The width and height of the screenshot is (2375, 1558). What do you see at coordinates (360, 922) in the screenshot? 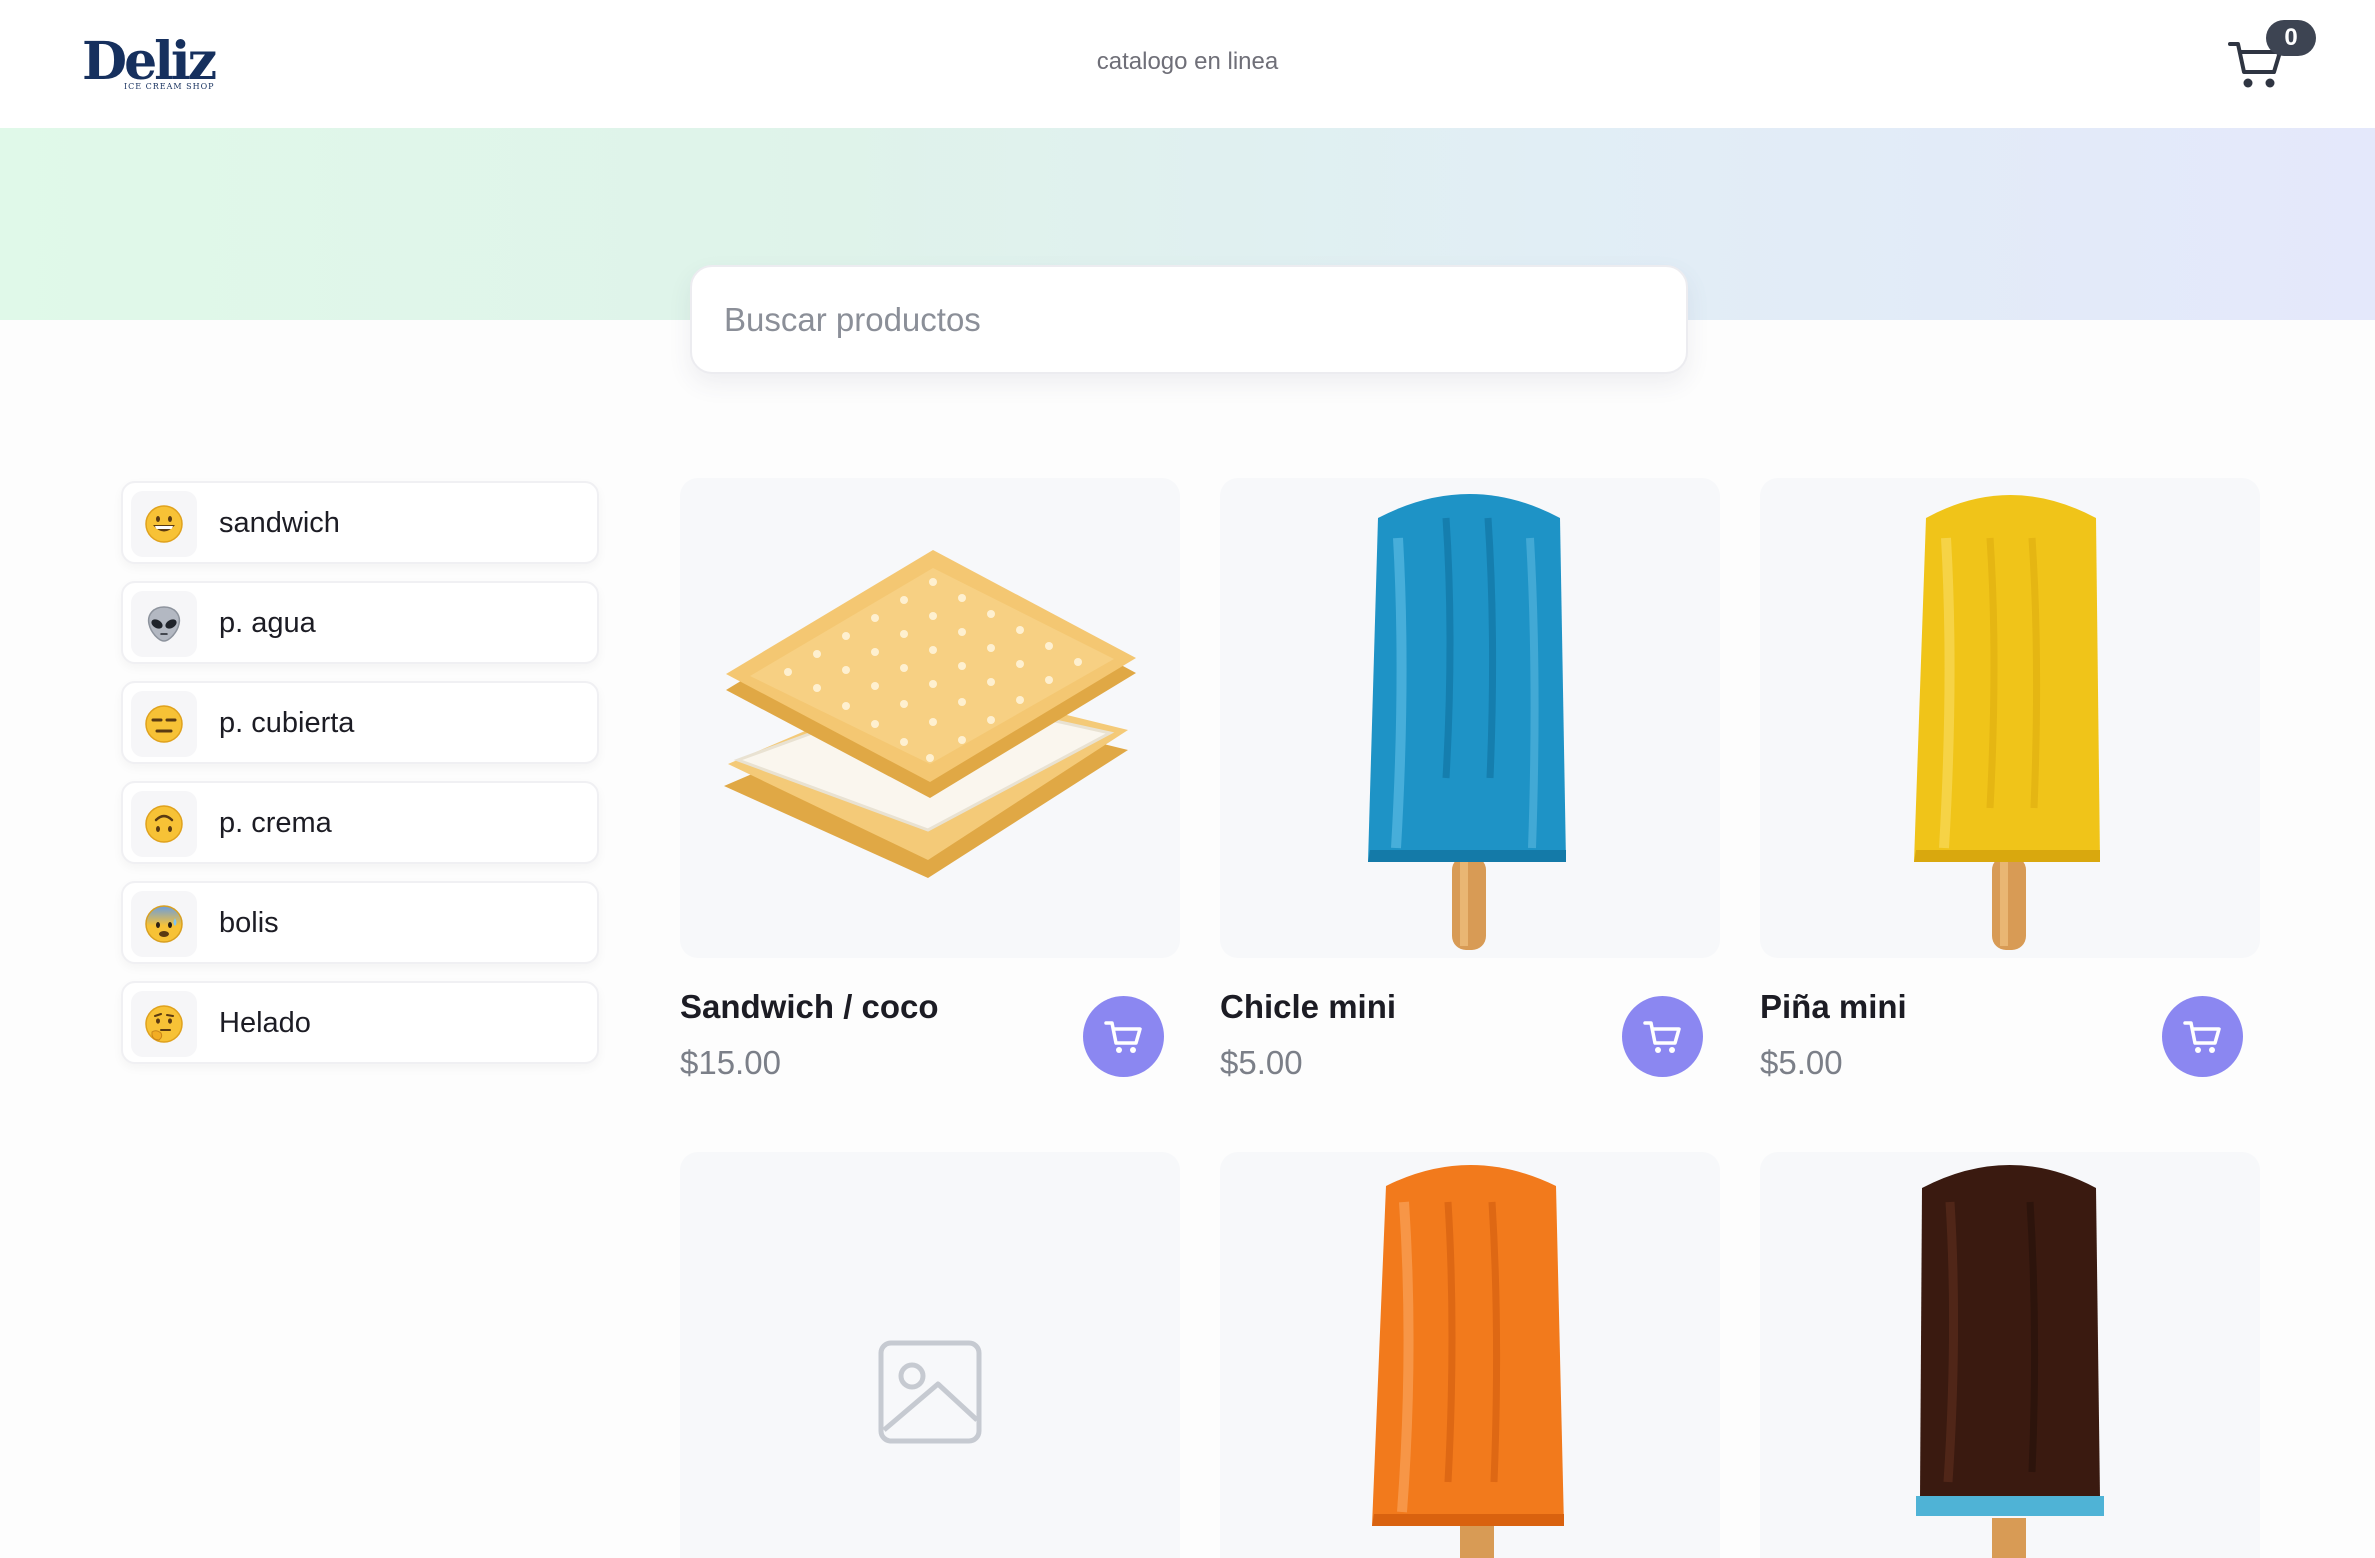
I see `category-item-bolis: bolis` at bounding box center [360, 922].